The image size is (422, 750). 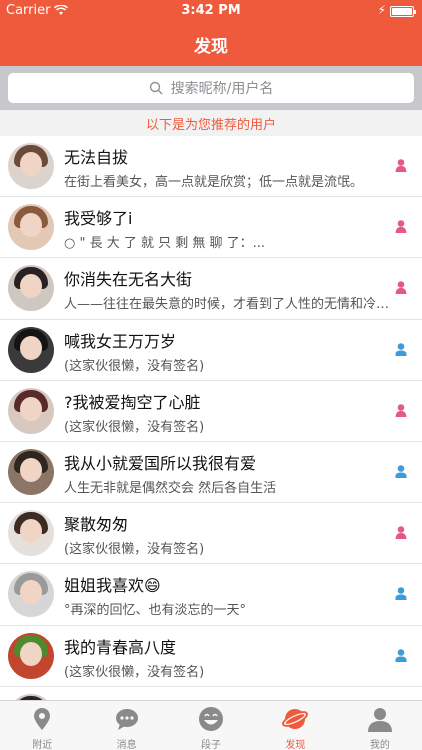 What do you see at coordinates (156, 88) in the screenshot?
I see `search-icon` at bounding box center [156, 88].